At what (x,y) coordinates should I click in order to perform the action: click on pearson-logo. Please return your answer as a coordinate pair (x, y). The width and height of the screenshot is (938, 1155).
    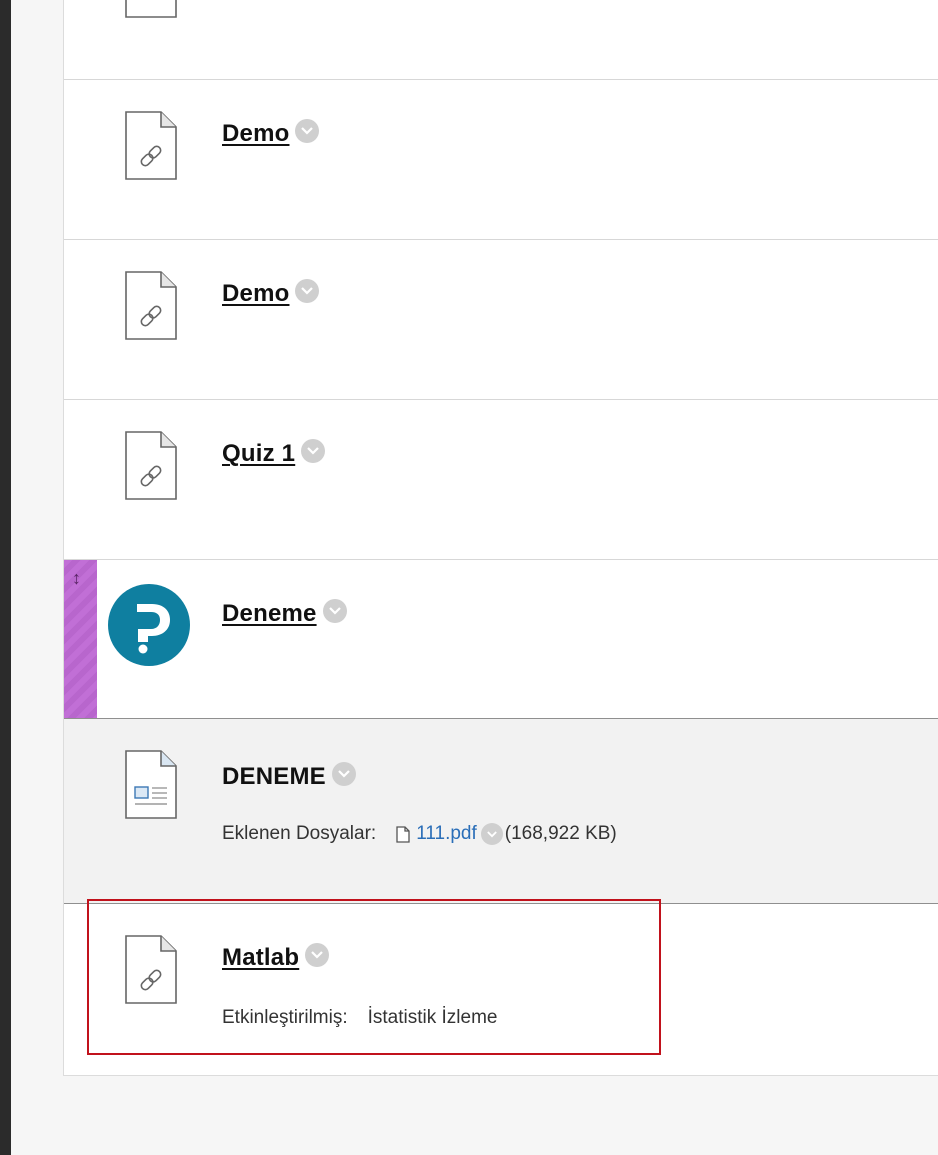
    Looking at the image, I should click on (149, 625).